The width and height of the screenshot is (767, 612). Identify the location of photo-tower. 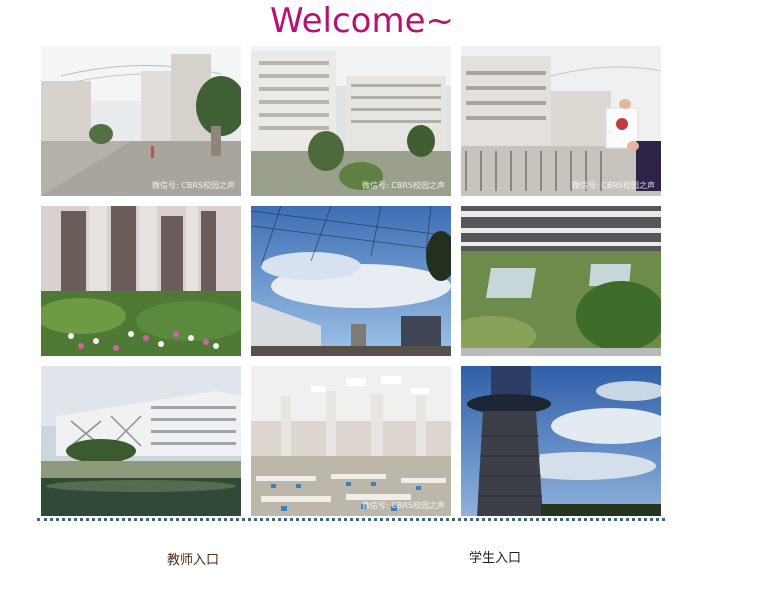
(561, 441).